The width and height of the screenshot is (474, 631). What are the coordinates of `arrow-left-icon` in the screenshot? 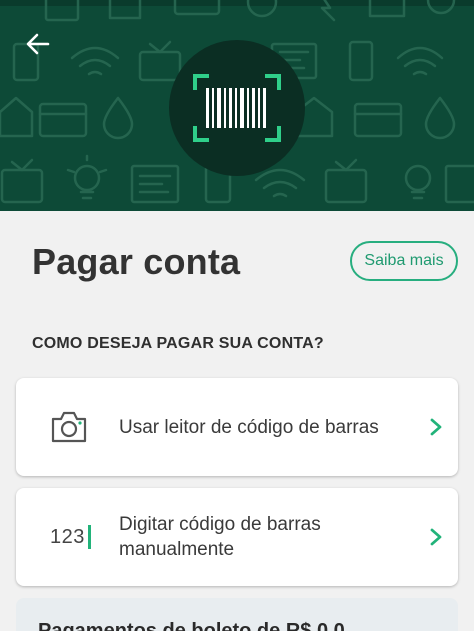 It's located at (38, 44).